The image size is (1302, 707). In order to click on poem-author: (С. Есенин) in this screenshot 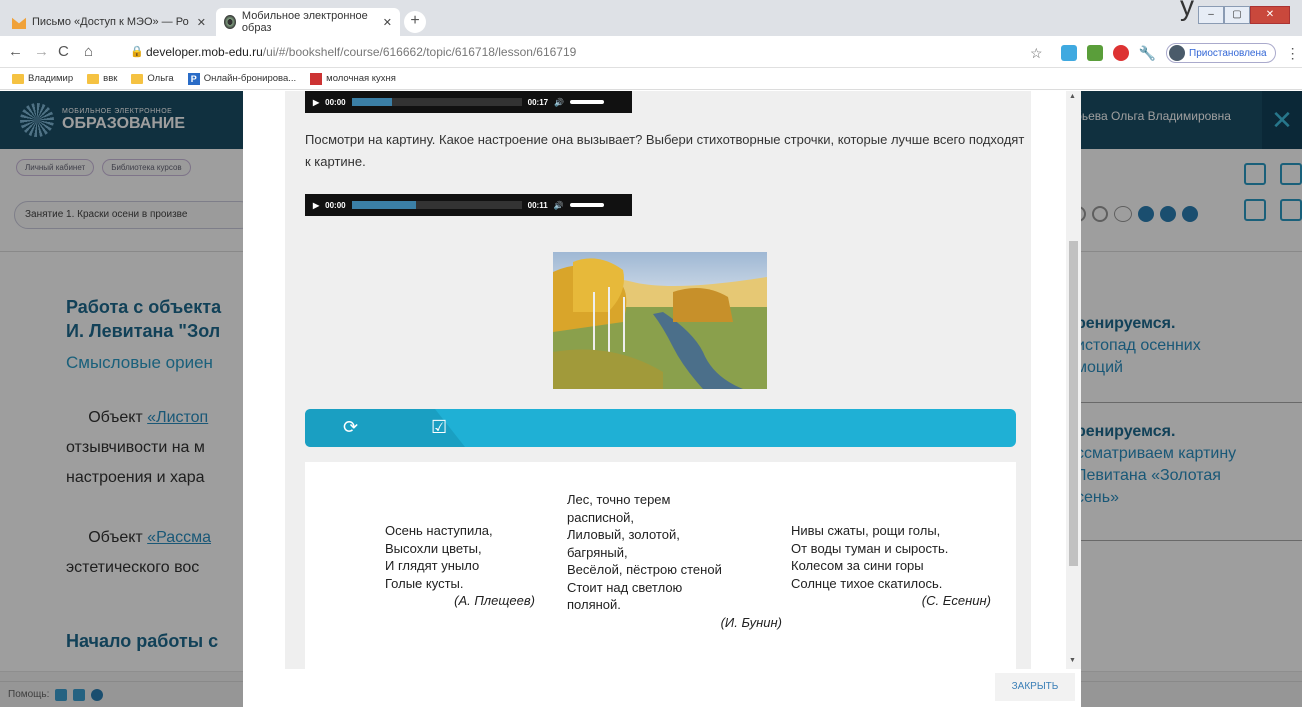, I will do `click(956, 600)`.